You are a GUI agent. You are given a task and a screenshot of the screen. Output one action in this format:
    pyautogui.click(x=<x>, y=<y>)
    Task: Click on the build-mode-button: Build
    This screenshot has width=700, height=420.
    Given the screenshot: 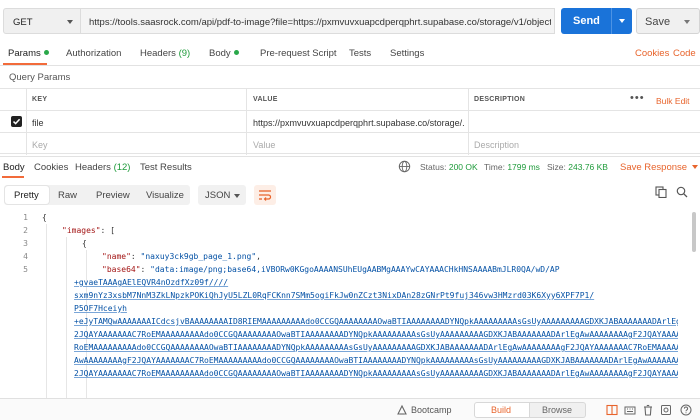 What is the action you would take?
    pyautogui.click(x=502, y=410)
    